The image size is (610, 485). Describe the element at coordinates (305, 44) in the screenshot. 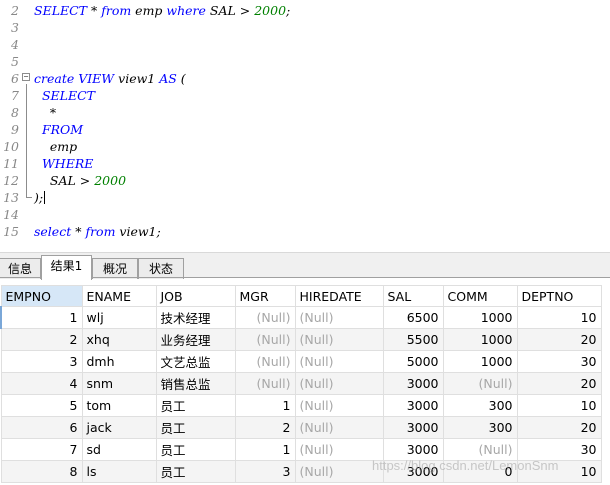

I see `code-line: 4` at that location.